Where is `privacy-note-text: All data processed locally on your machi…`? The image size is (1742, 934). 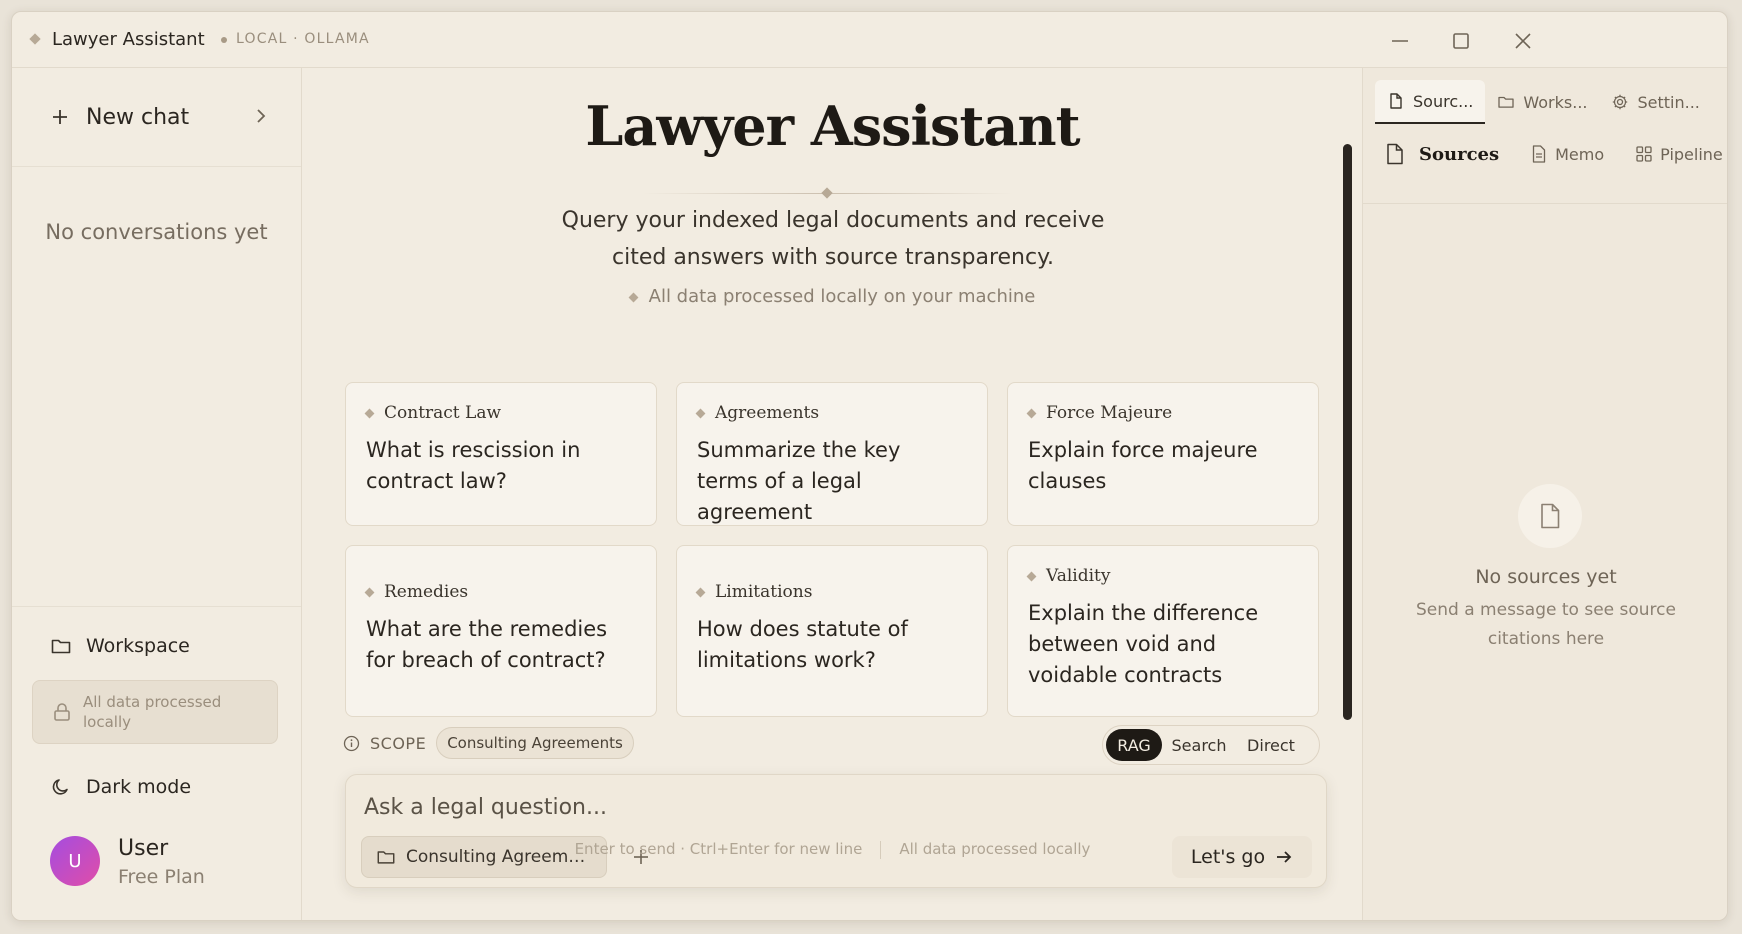 privacy-note-text: All data processed locally on your machi… is located at coordinates (842, 296).